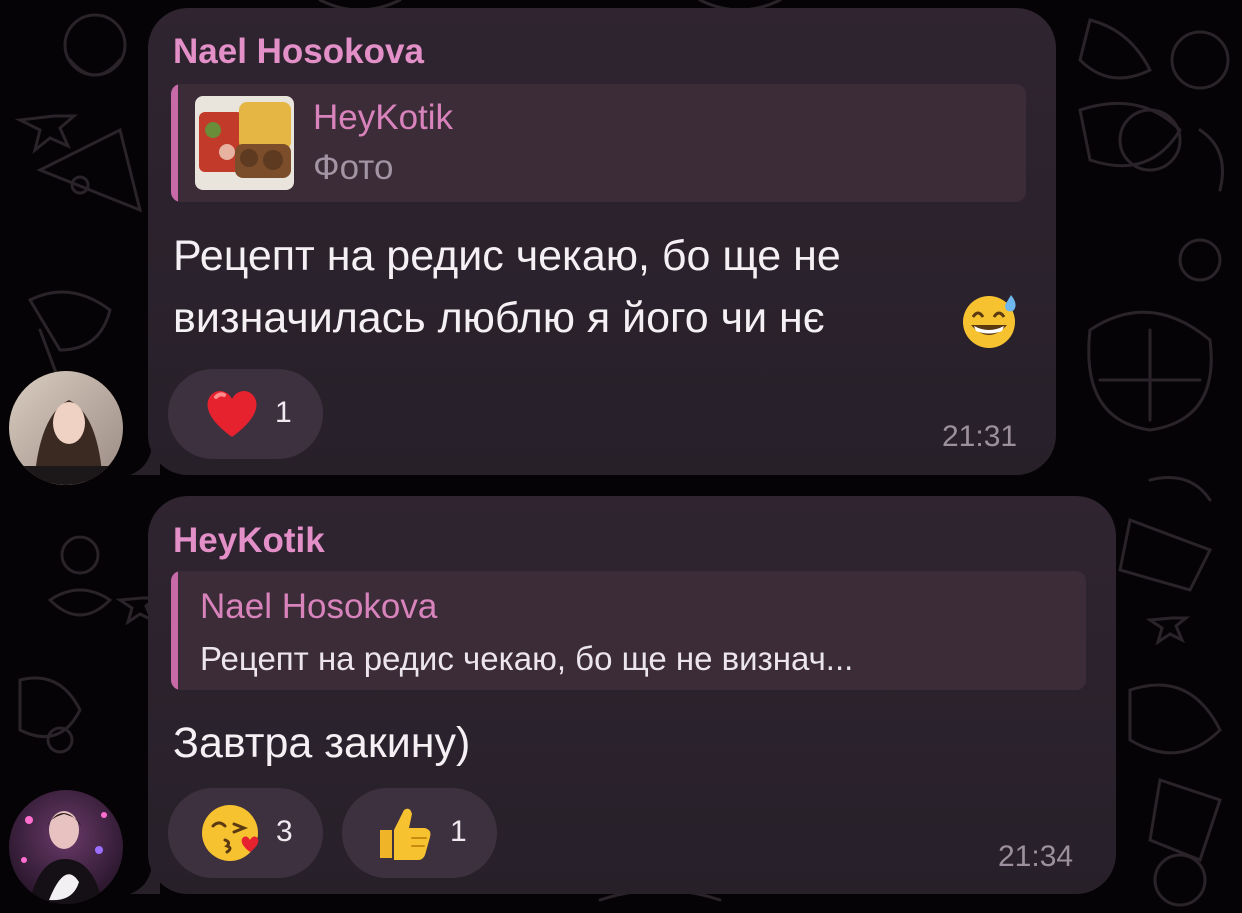 Image resolution: width=1242 pixels, height=913 pixels. I want to click on sender-name: Nael Hosokova, so click(298, 52).